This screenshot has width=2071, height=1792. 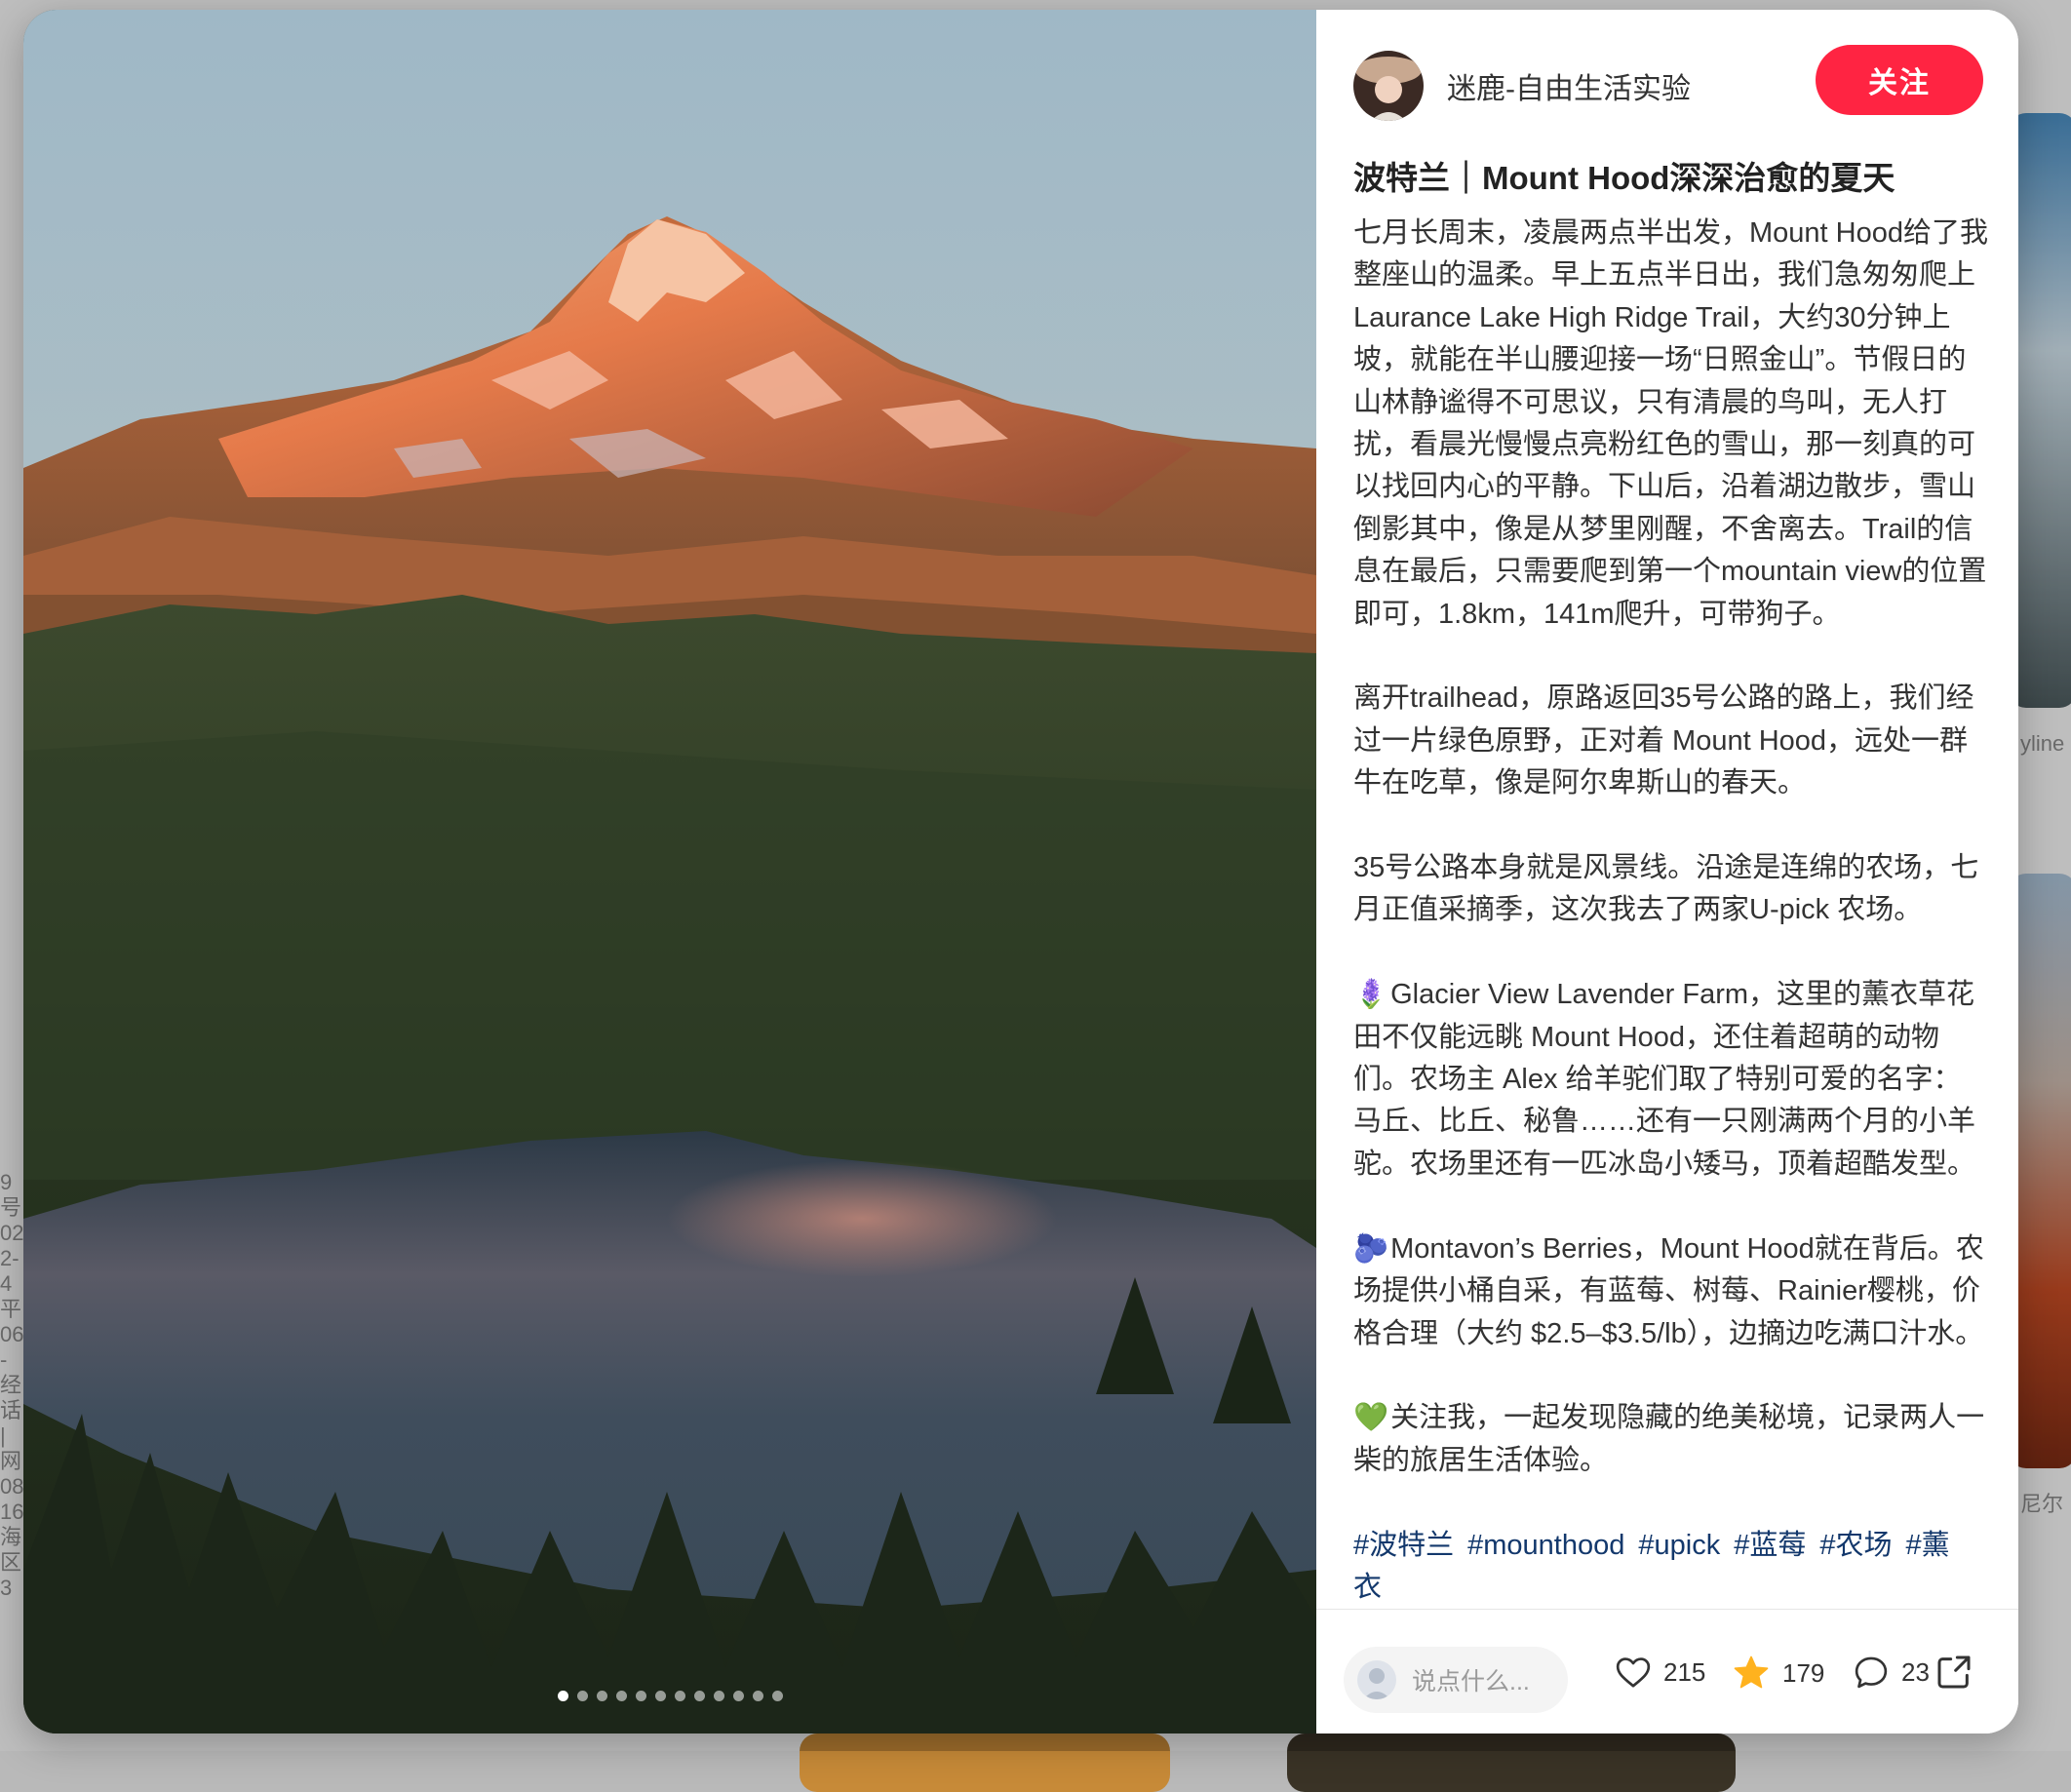 What do you see at coordinates (1778, 1673) in the screenshot?
I see `collect-button: 179` at bounding box center [1778, 1673].